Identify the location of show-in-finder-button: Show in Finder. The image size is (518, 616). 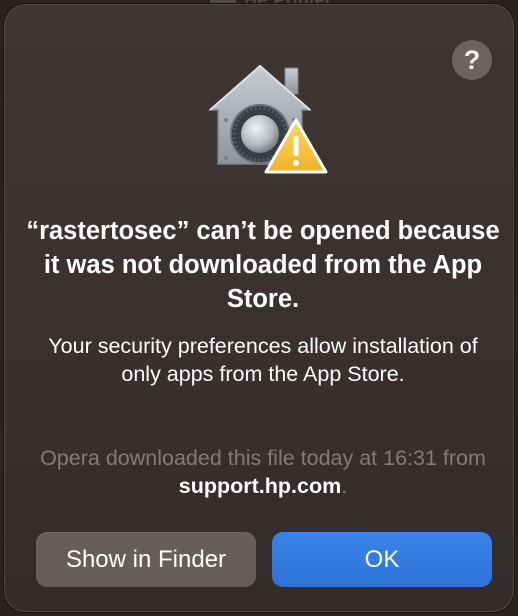
(146, 559).